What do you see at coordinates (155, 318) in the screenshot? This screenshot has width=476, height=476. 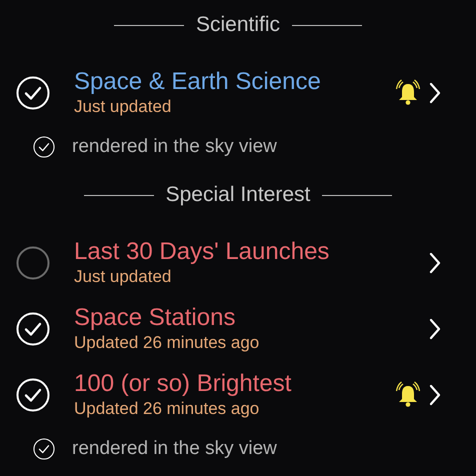 I see `row-title: Space Stations` at bounding box center [155, 318].